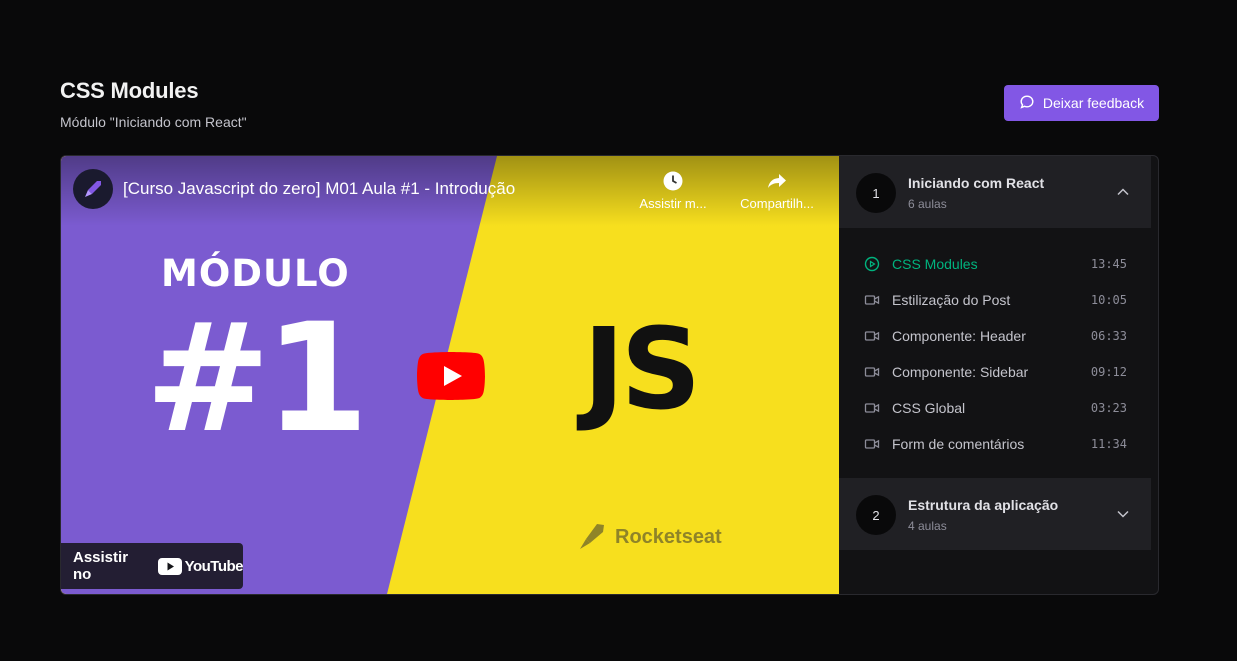 The image size is (1237, 661). I want to click on play-circle-icon, so click(872, 264).